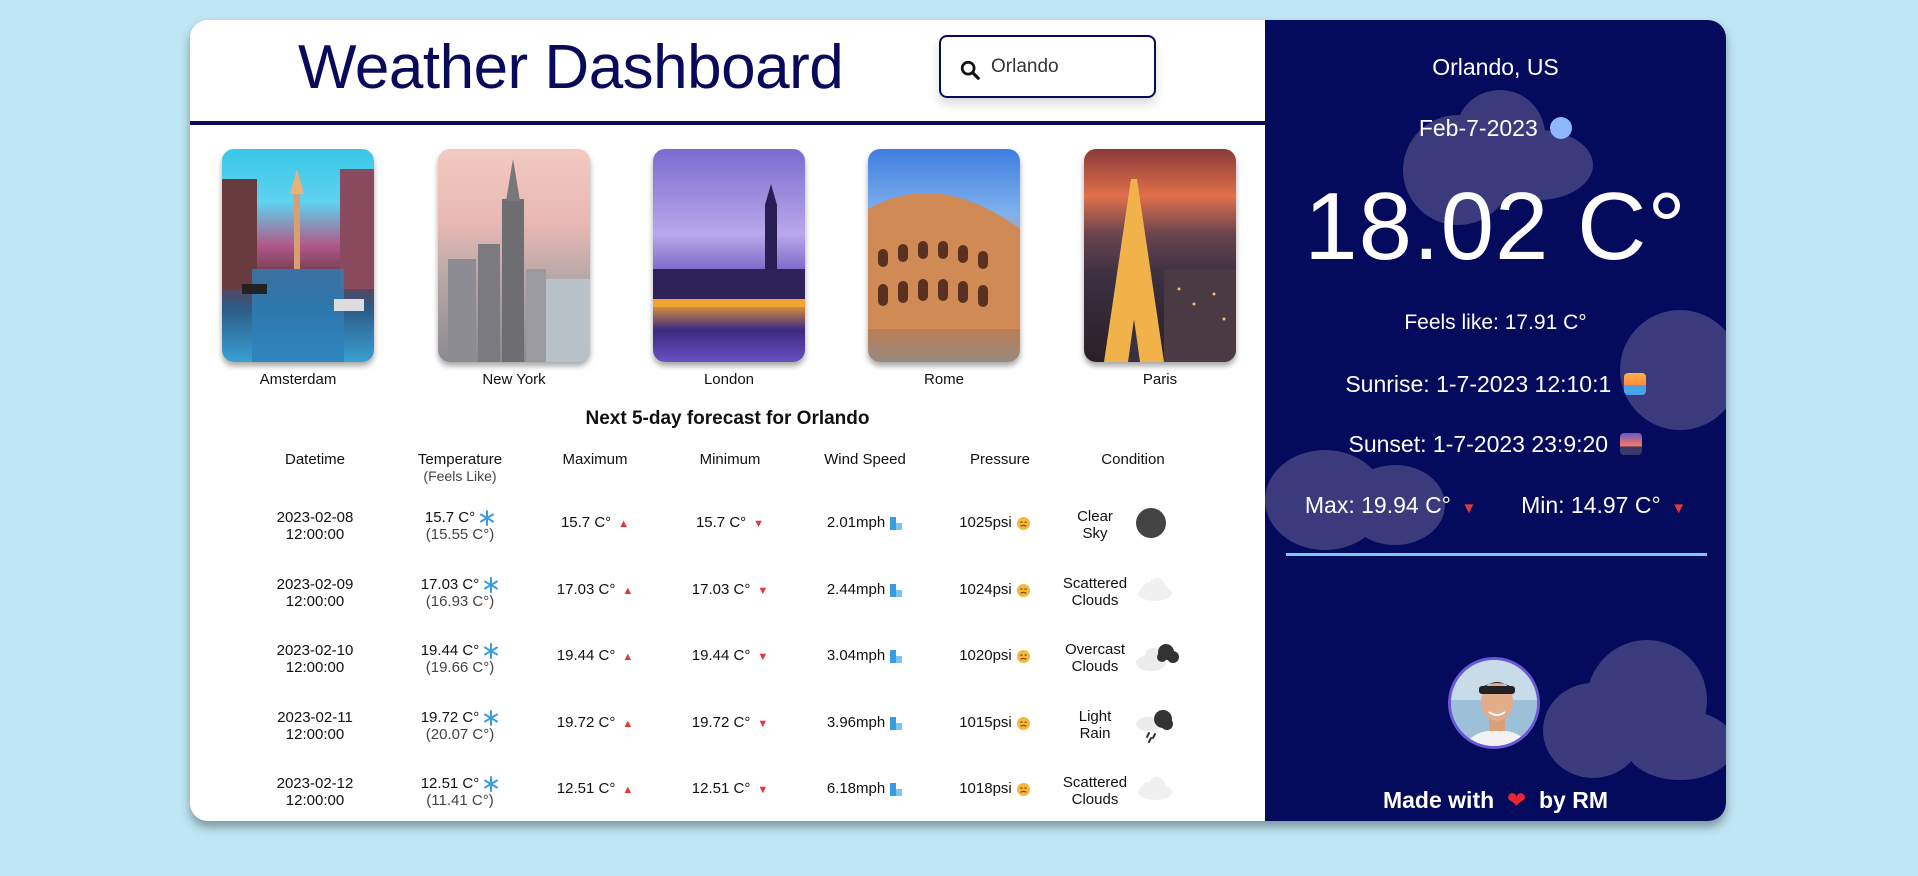 This screenshot has width=1918, height=876. What do you see at coordinates (460, 535) in the screenshot?
I see `forecast-feels-like: (15.55 C°)` at bounding box center [460, 535].